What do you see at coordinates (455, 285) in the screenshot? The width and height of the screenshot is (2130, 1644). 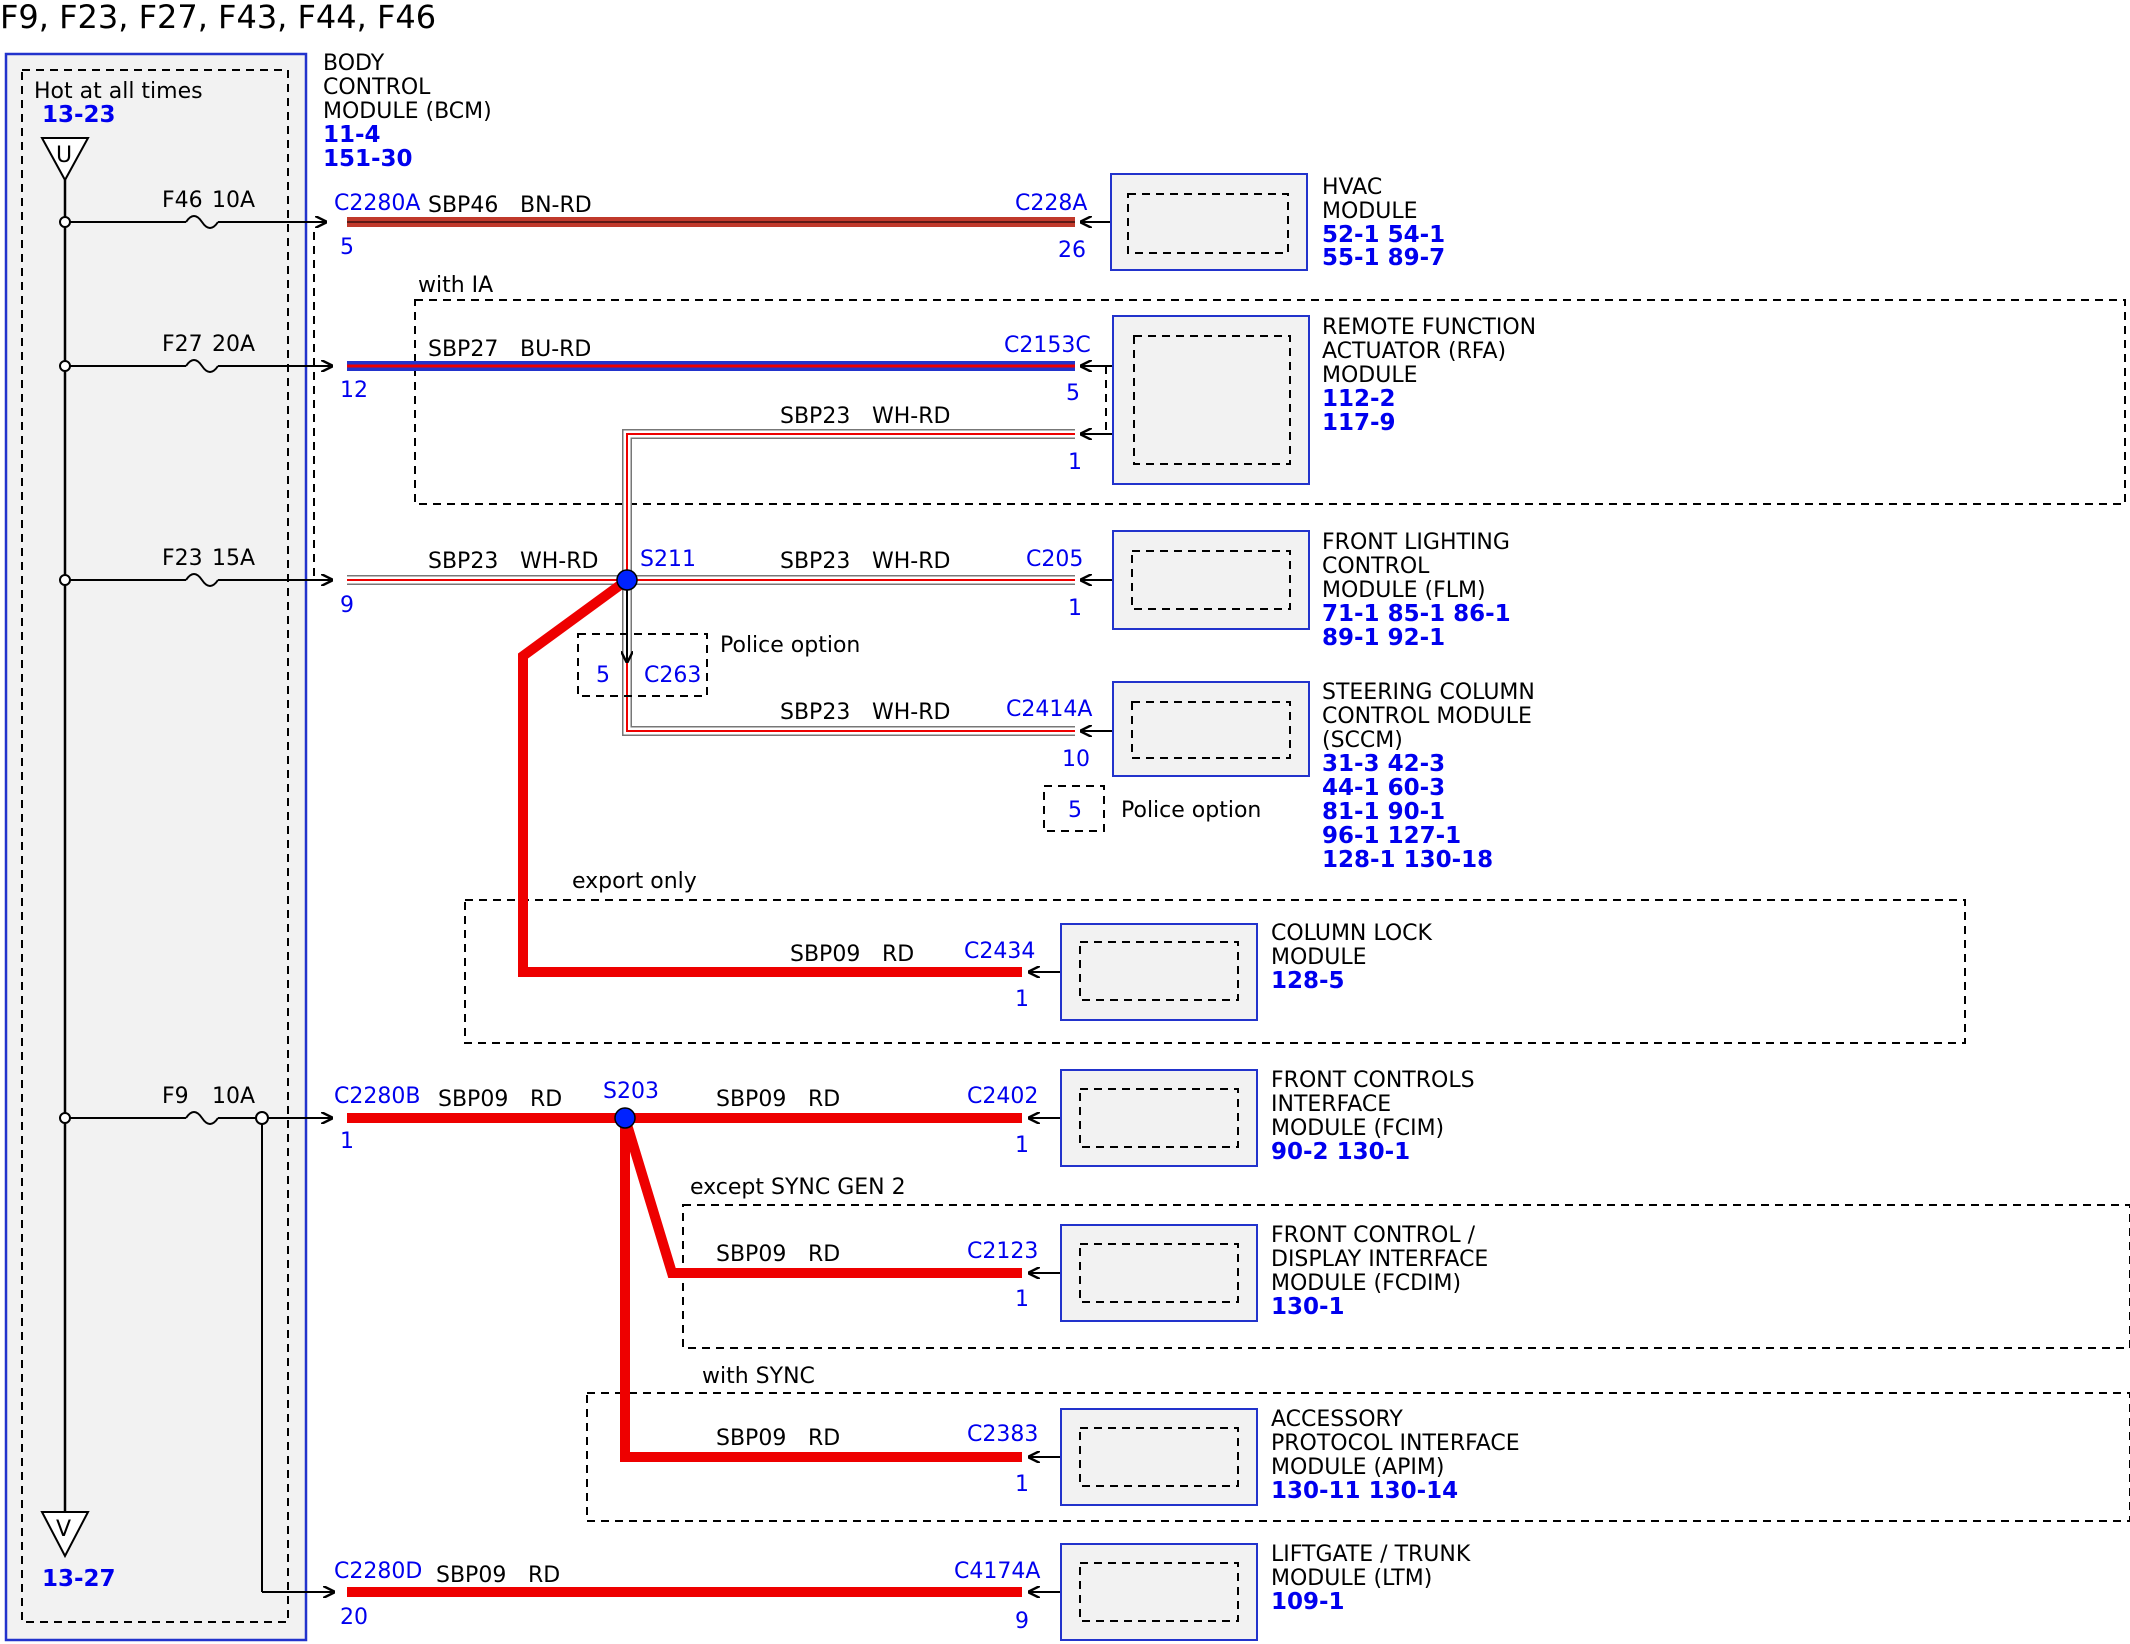 I see `option-ia-label: with IA` at bounding box center [455, 285].